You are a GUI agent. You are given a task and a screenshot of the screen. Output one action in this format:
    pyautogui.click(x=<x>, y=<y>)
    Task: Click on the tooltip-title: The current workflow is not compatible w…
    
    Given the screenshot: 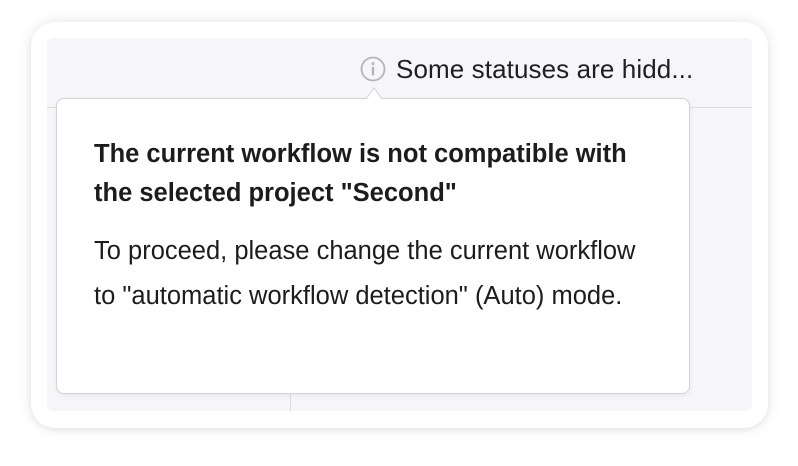 What is the action you would take?
    pyautogui.click(x=360, y=173)
    